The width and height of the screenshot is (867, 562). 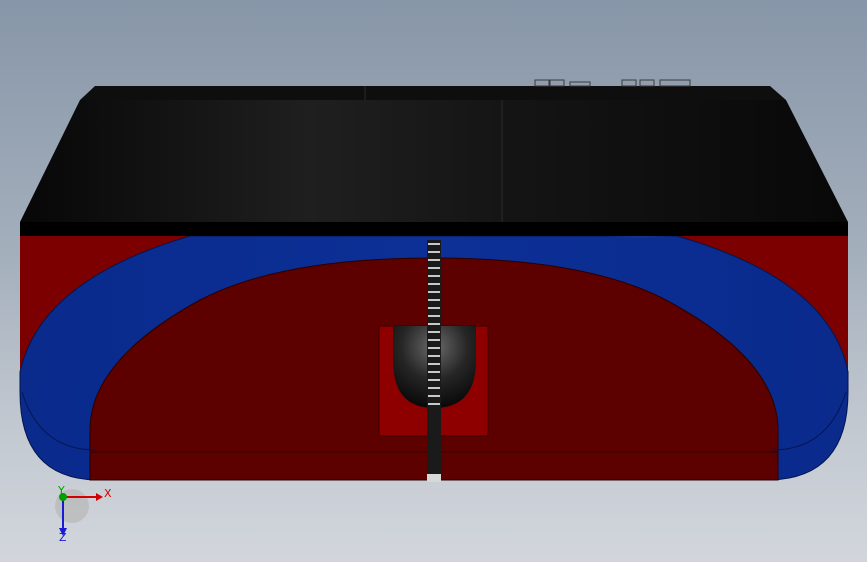 What do you see at coordinates (612, 83) in the screenshot?
I see `lid-top-details` at bounding box center [612, 83].